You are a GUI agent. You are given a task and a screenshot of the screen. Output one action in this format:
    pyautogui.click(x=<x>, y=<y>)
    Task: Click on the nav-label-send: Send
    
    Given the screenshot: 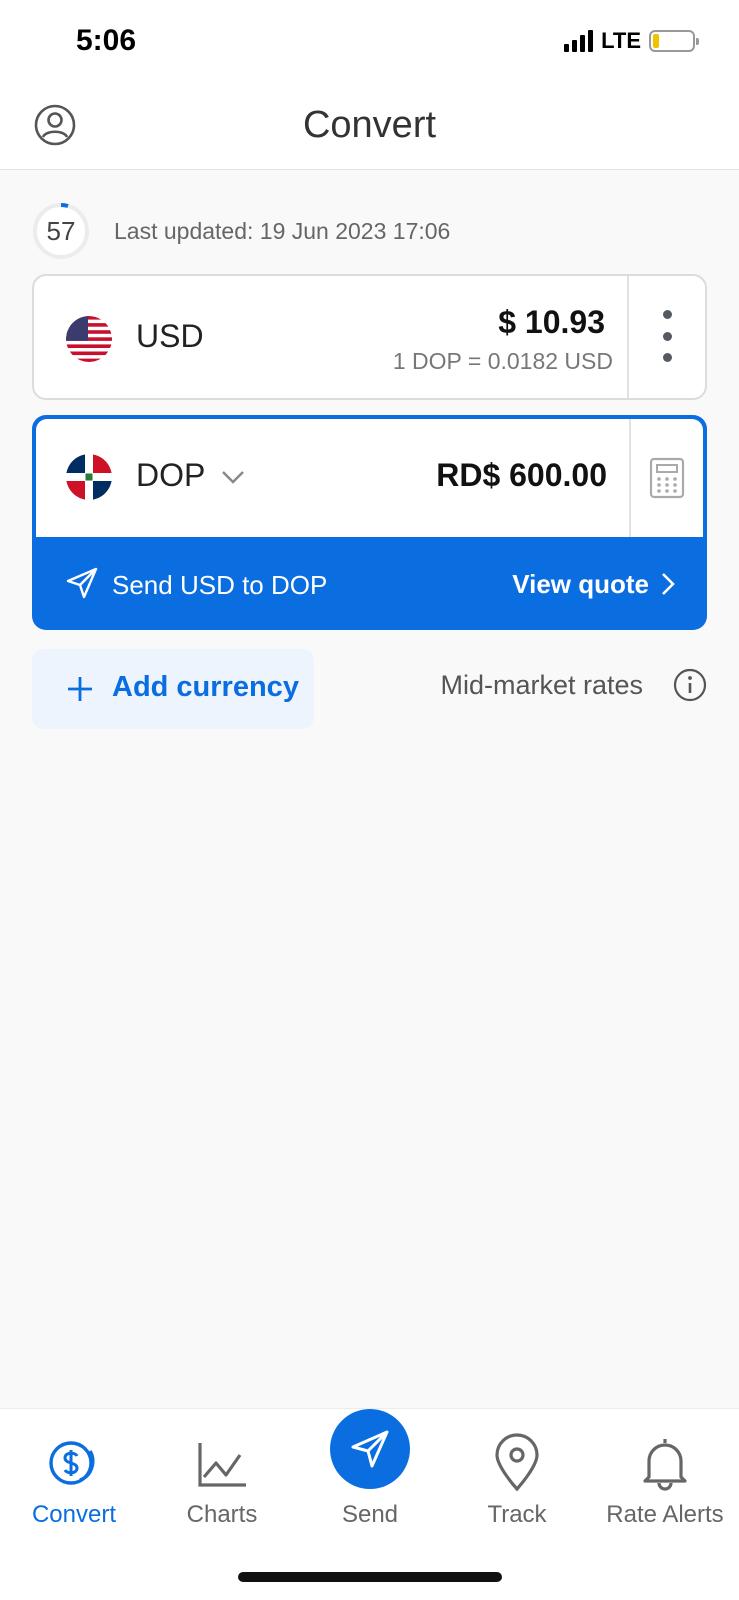 What is the action you would take?
    pyautogui.click(x=370, y=1514)
    